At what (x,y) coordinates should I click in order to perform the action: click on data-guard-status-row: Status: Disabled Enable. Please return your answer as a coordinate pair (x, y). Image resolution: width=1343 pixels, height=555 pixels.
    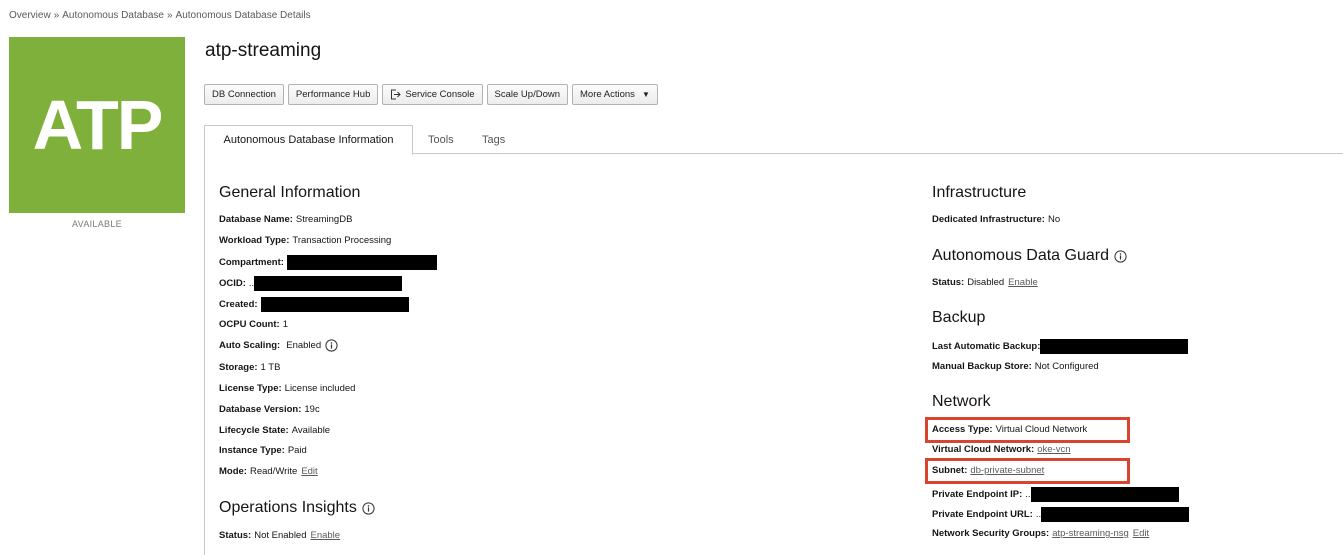
    Looking at the image, I should click on (985, 282).